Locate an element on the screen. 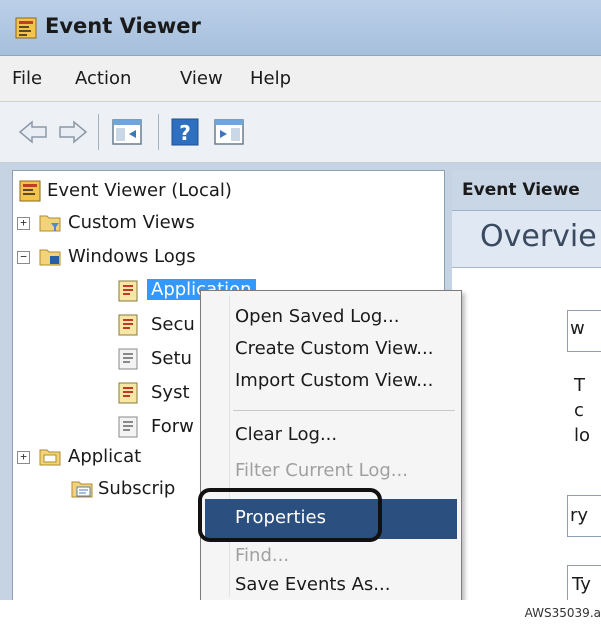 The height and width of the screenshot is (627, 601). properties-callout-highlight is located at coordinates (290, 515).